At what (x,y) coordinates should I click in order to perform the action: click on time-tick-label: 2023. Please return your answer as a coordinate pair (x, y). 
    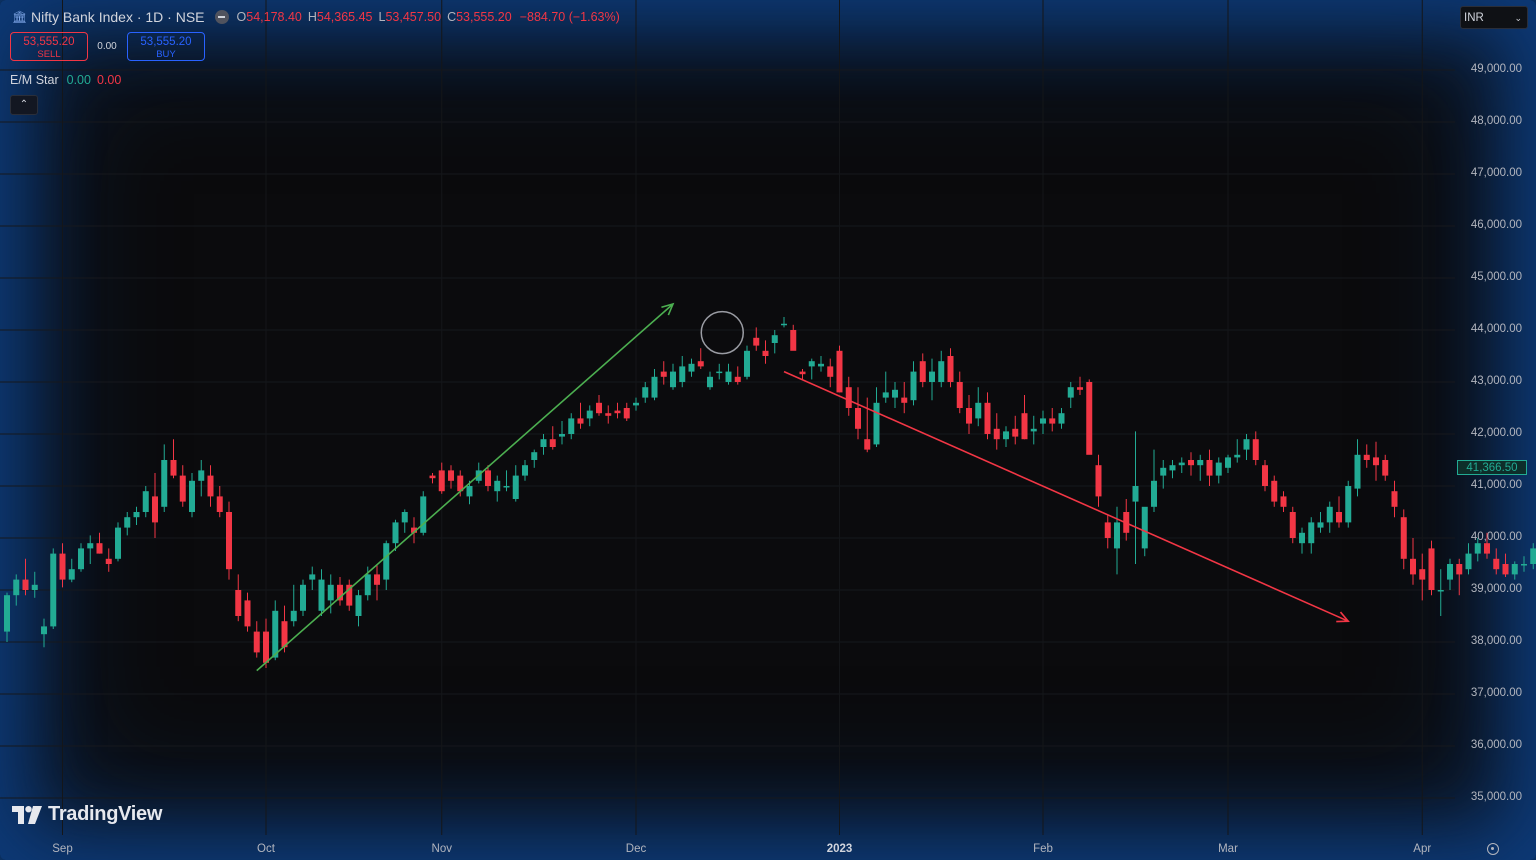
    Looking at the image, I should click on (839, 849).